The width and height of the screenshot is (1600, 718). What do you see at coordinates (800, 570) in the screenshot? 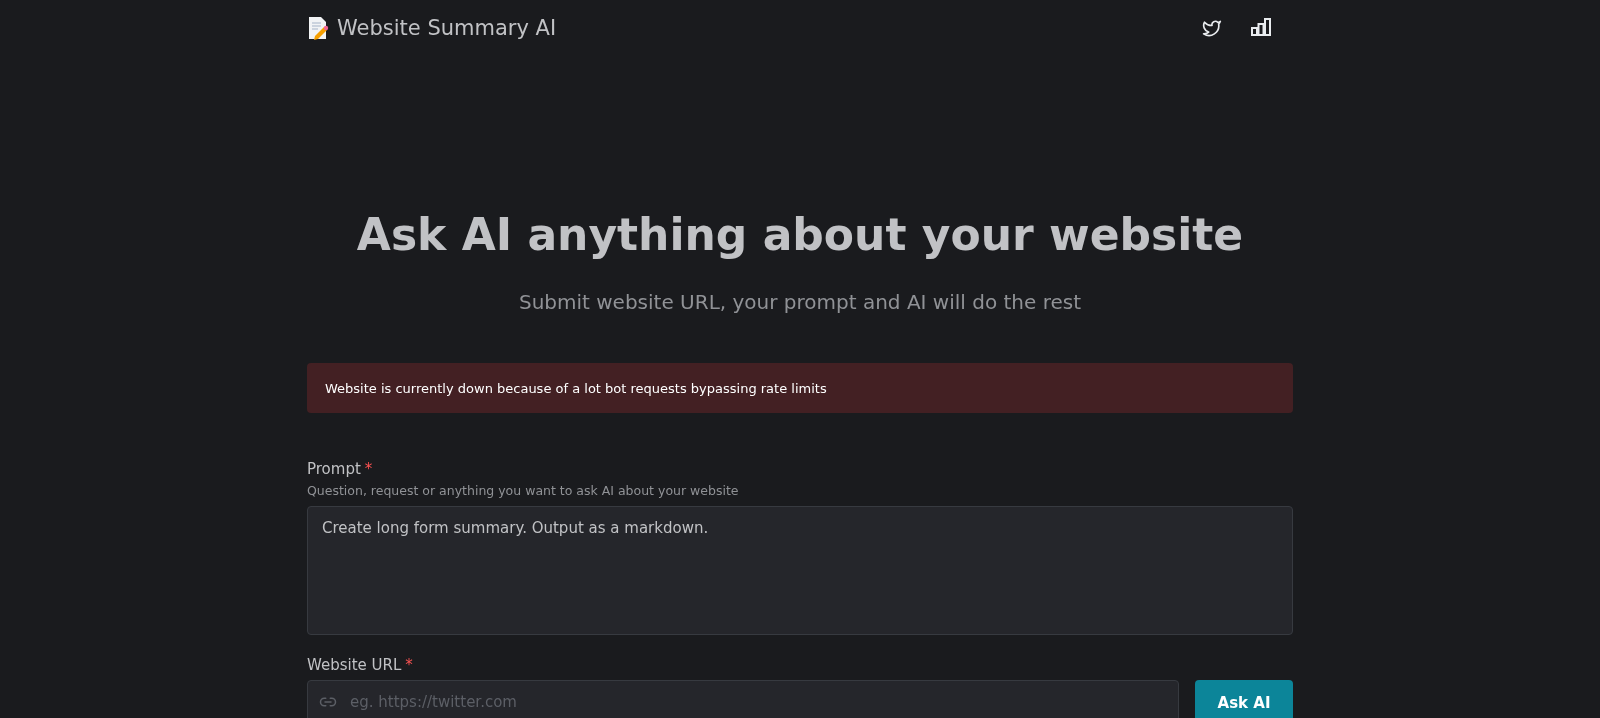
I see `prompt-field: Create long form summary. Output as a markdown.` at bounding box center [800, 570].